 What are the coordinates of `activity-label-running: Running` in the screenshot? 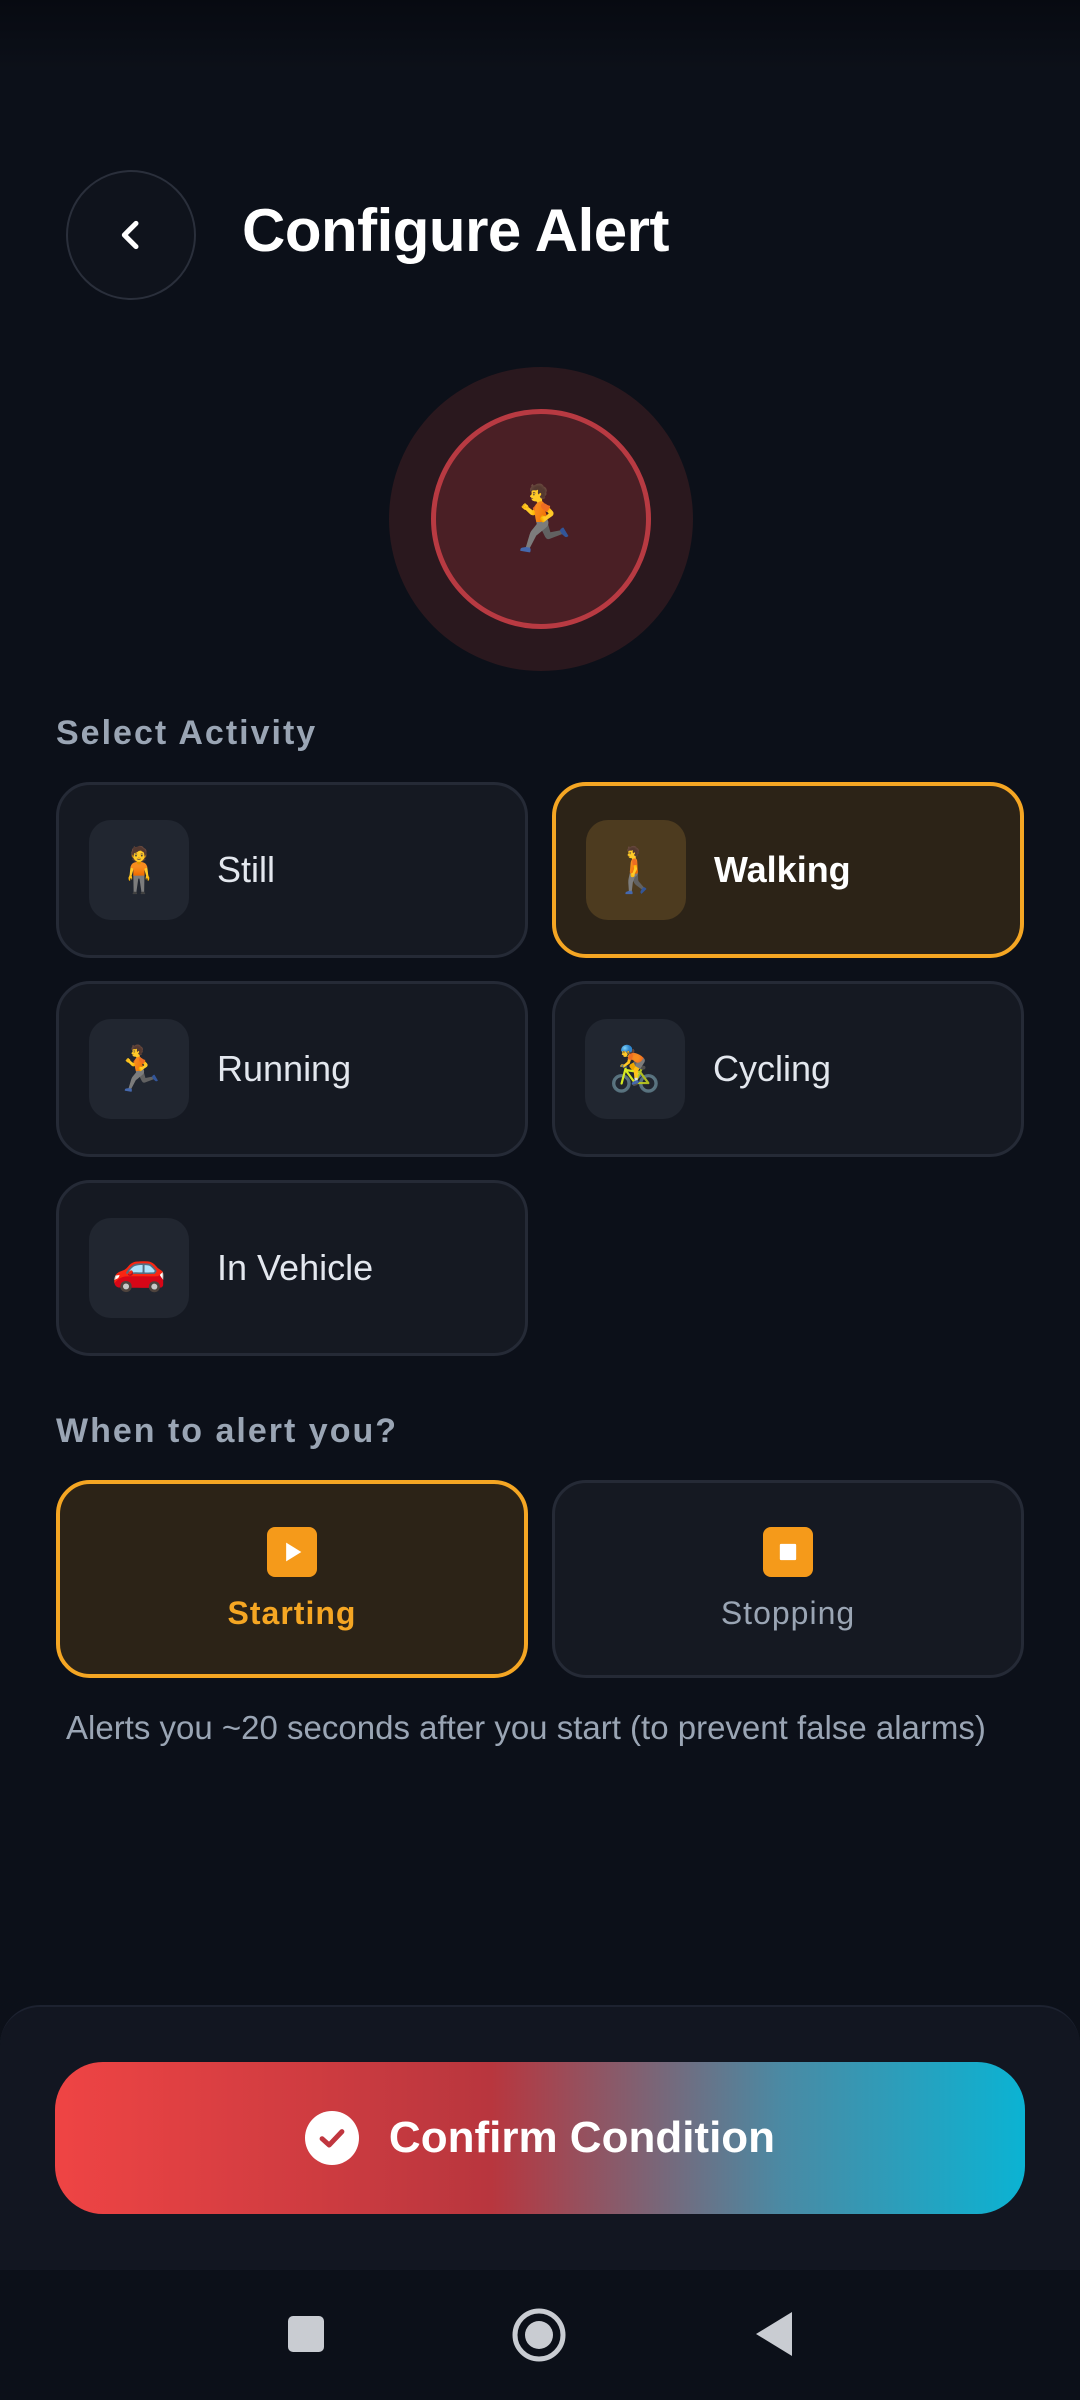 It's located at (284, 1068).